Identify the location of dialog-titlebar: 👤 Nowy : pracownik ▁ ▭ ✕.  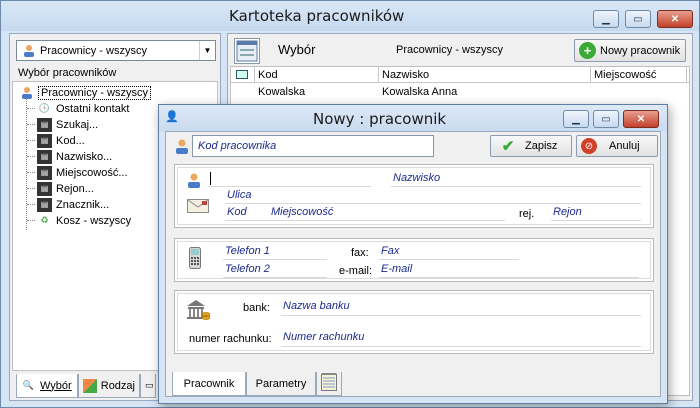
(413, 118).